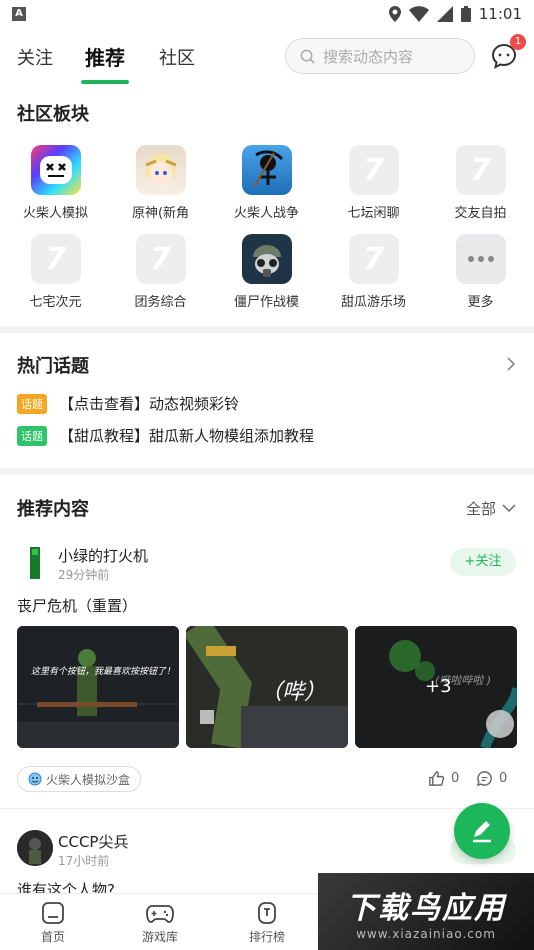 This screenshot has width=534, height=950. I want to click on nav-home-label: 首页, so click(52, 937).